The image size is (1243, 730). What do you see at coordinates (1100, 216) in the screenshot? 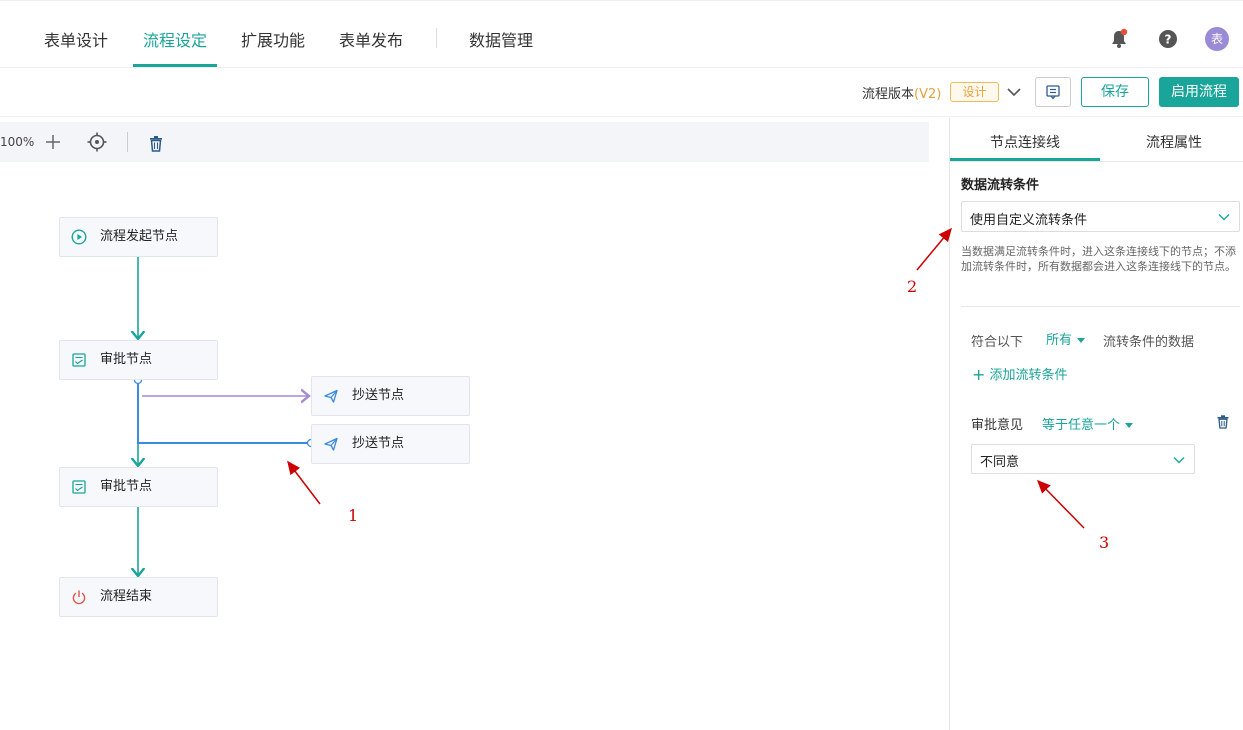
I see `condition-mode-select: 使用自定义流转条件` at bounding box center [1100, 216].